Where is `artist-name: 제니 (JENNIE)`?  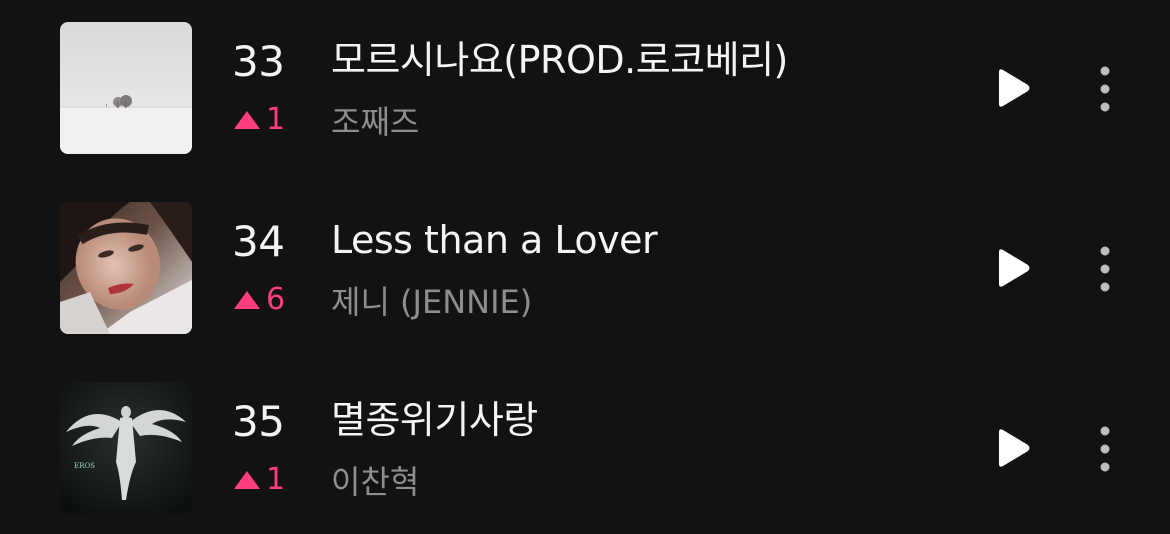 artist-name: 제니 (JENNIE) is located at coordinates (631, 302).